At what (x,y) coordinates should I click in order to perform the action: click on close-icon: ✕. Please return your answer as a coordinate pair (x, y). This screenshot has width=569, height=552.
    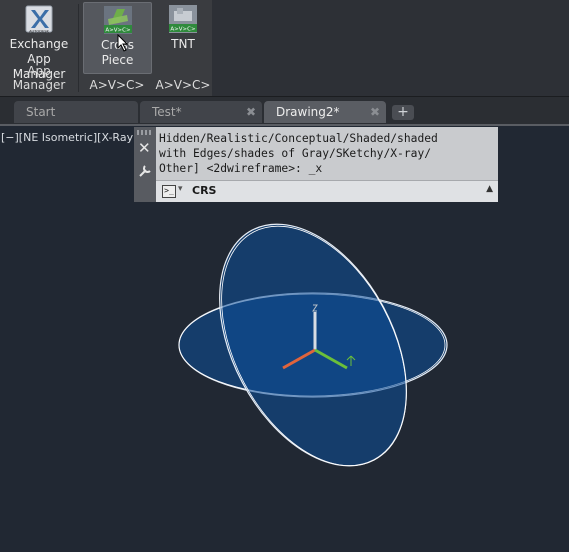
    Looking at the image, I should click on (144, 148).